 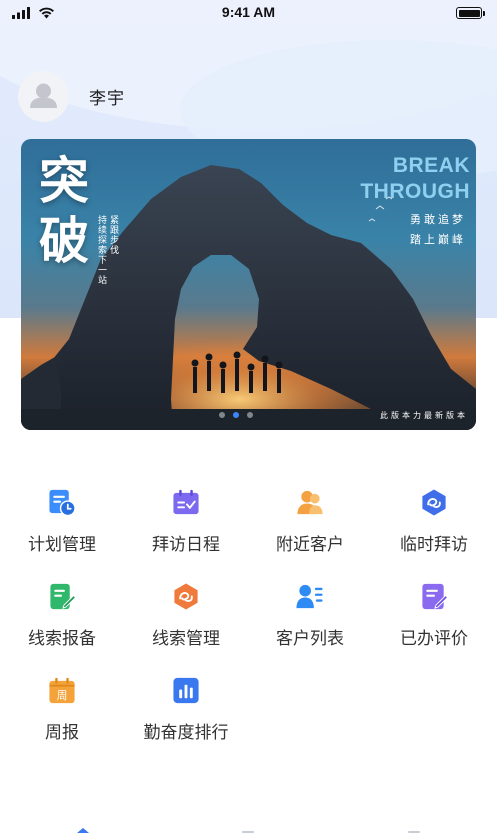 I want to click on weekly-badge-text: 周, so click(x=62, y=695).